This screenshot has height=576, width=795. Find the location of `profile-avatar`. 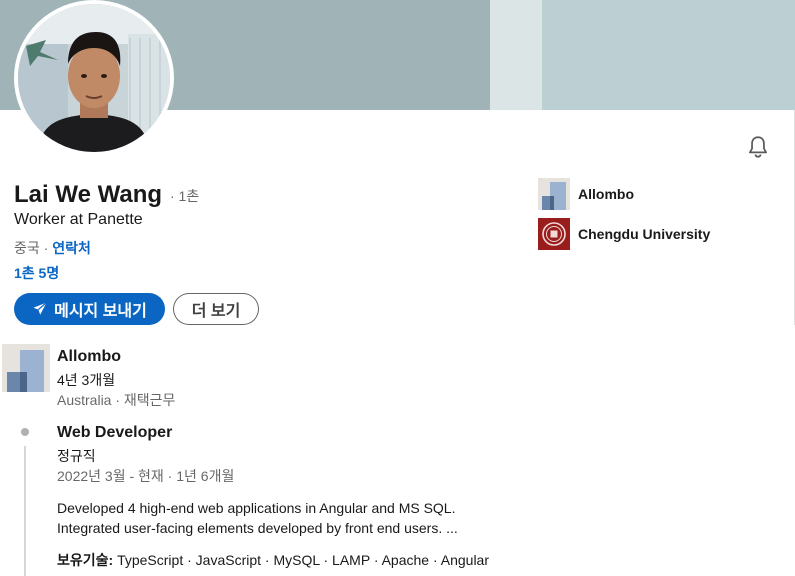

profile-avatar is located at coordinates (94, 78).